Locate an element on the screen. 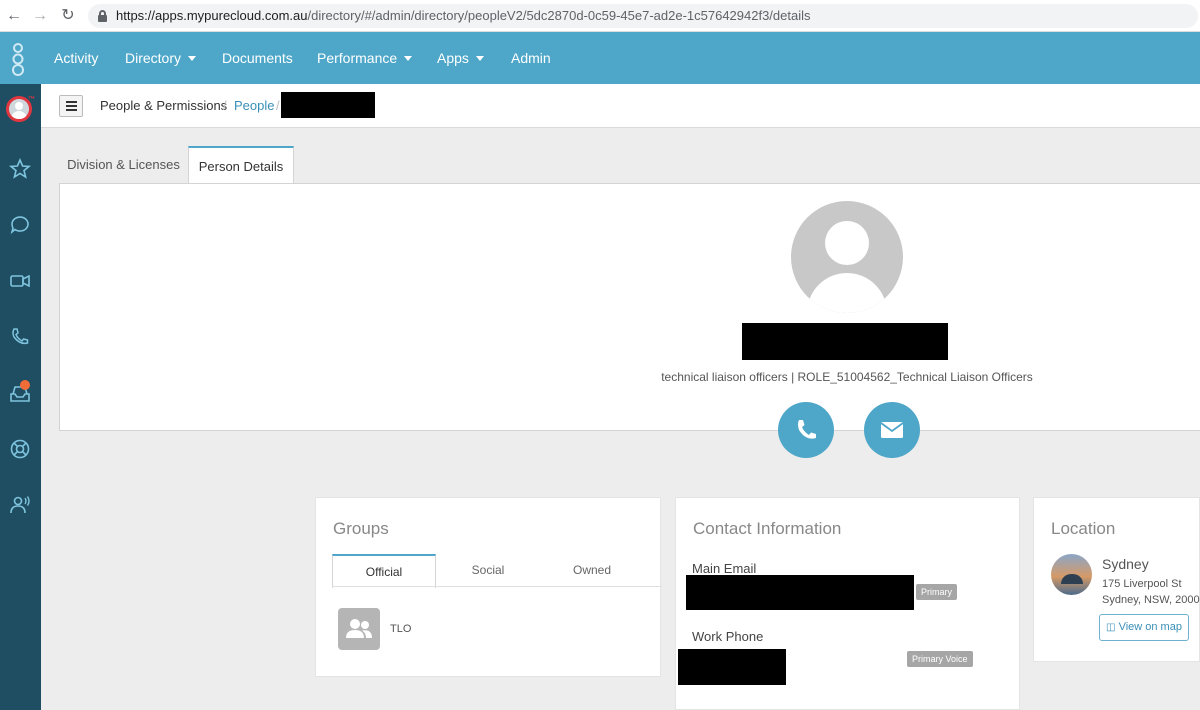  view-on-map-button: ◫ View on map is located at coordinates (1144, 627).